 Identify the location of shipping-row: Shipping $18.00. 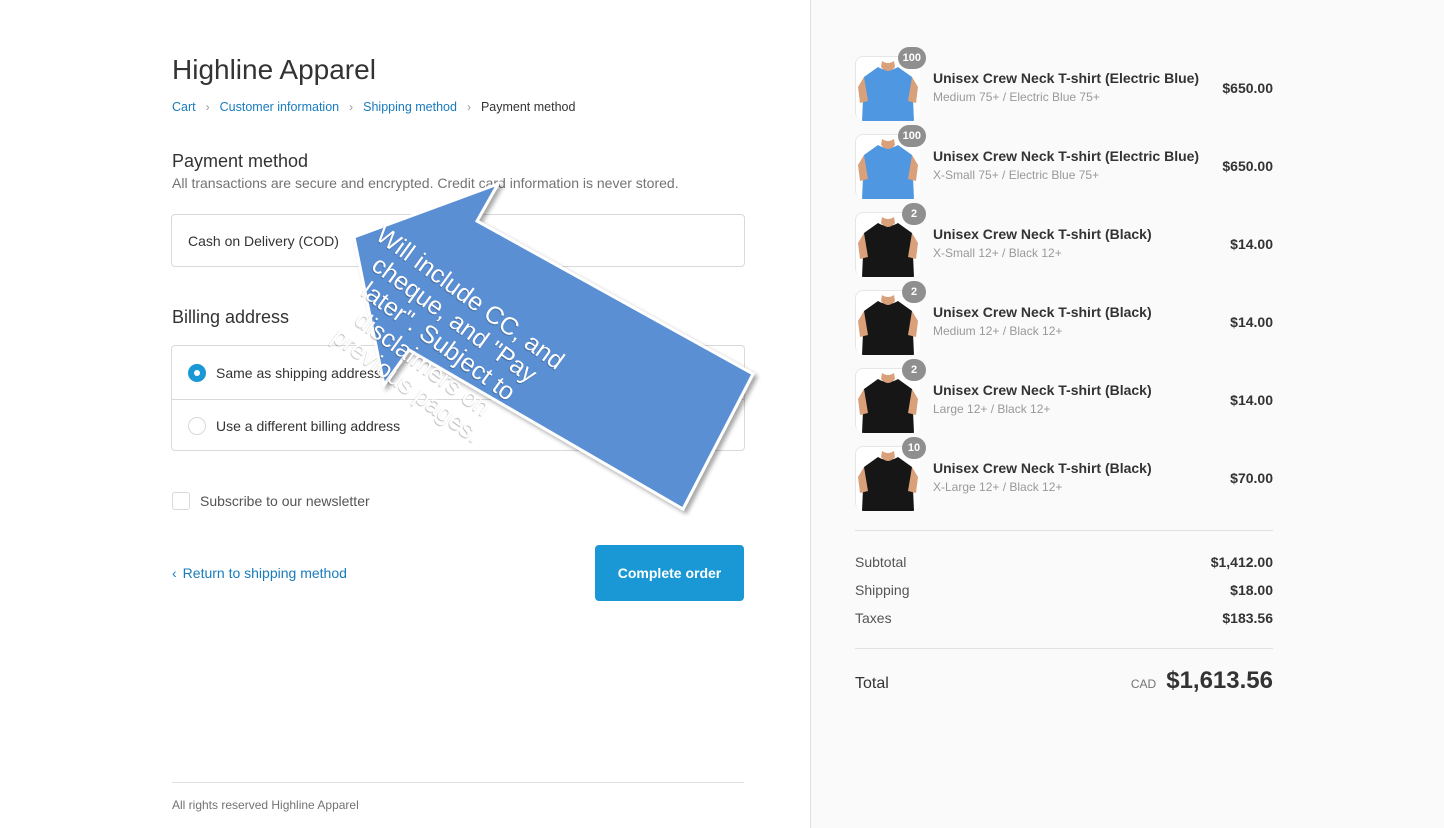
(1064, 590).